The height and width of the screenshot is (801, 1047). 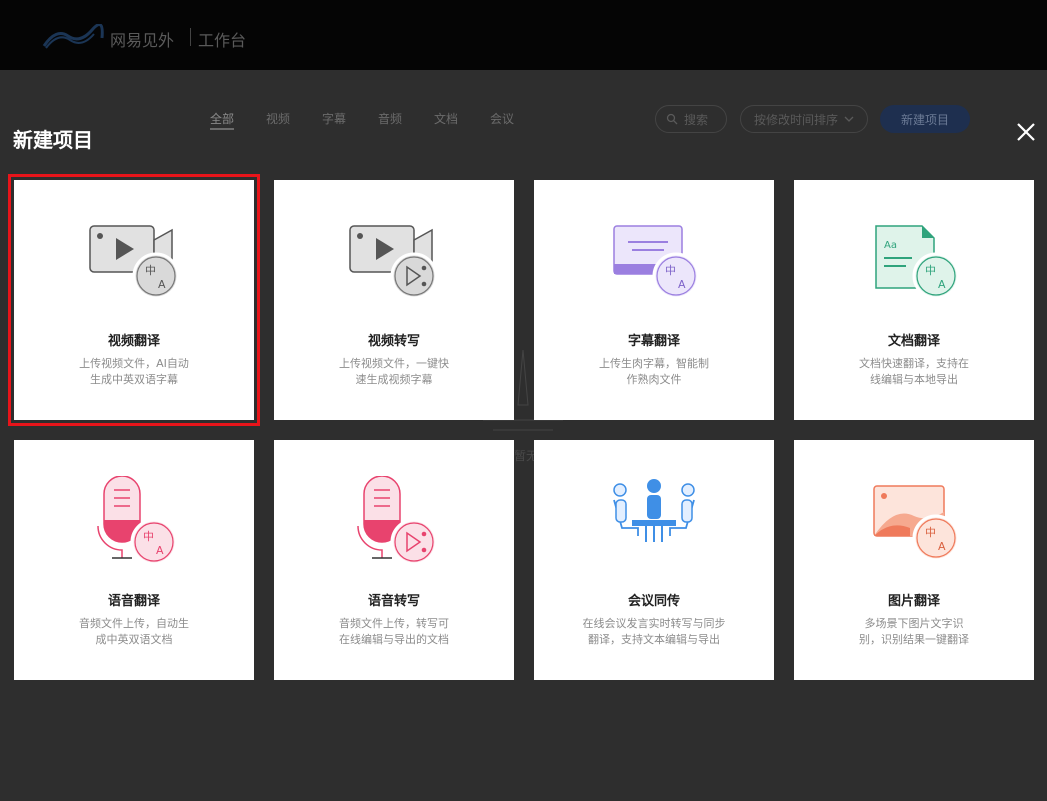 What do you see at coordinates (518, 118) in the screenshot?
I see `tab-meeting: 会议` at bounding box center [518, 118].